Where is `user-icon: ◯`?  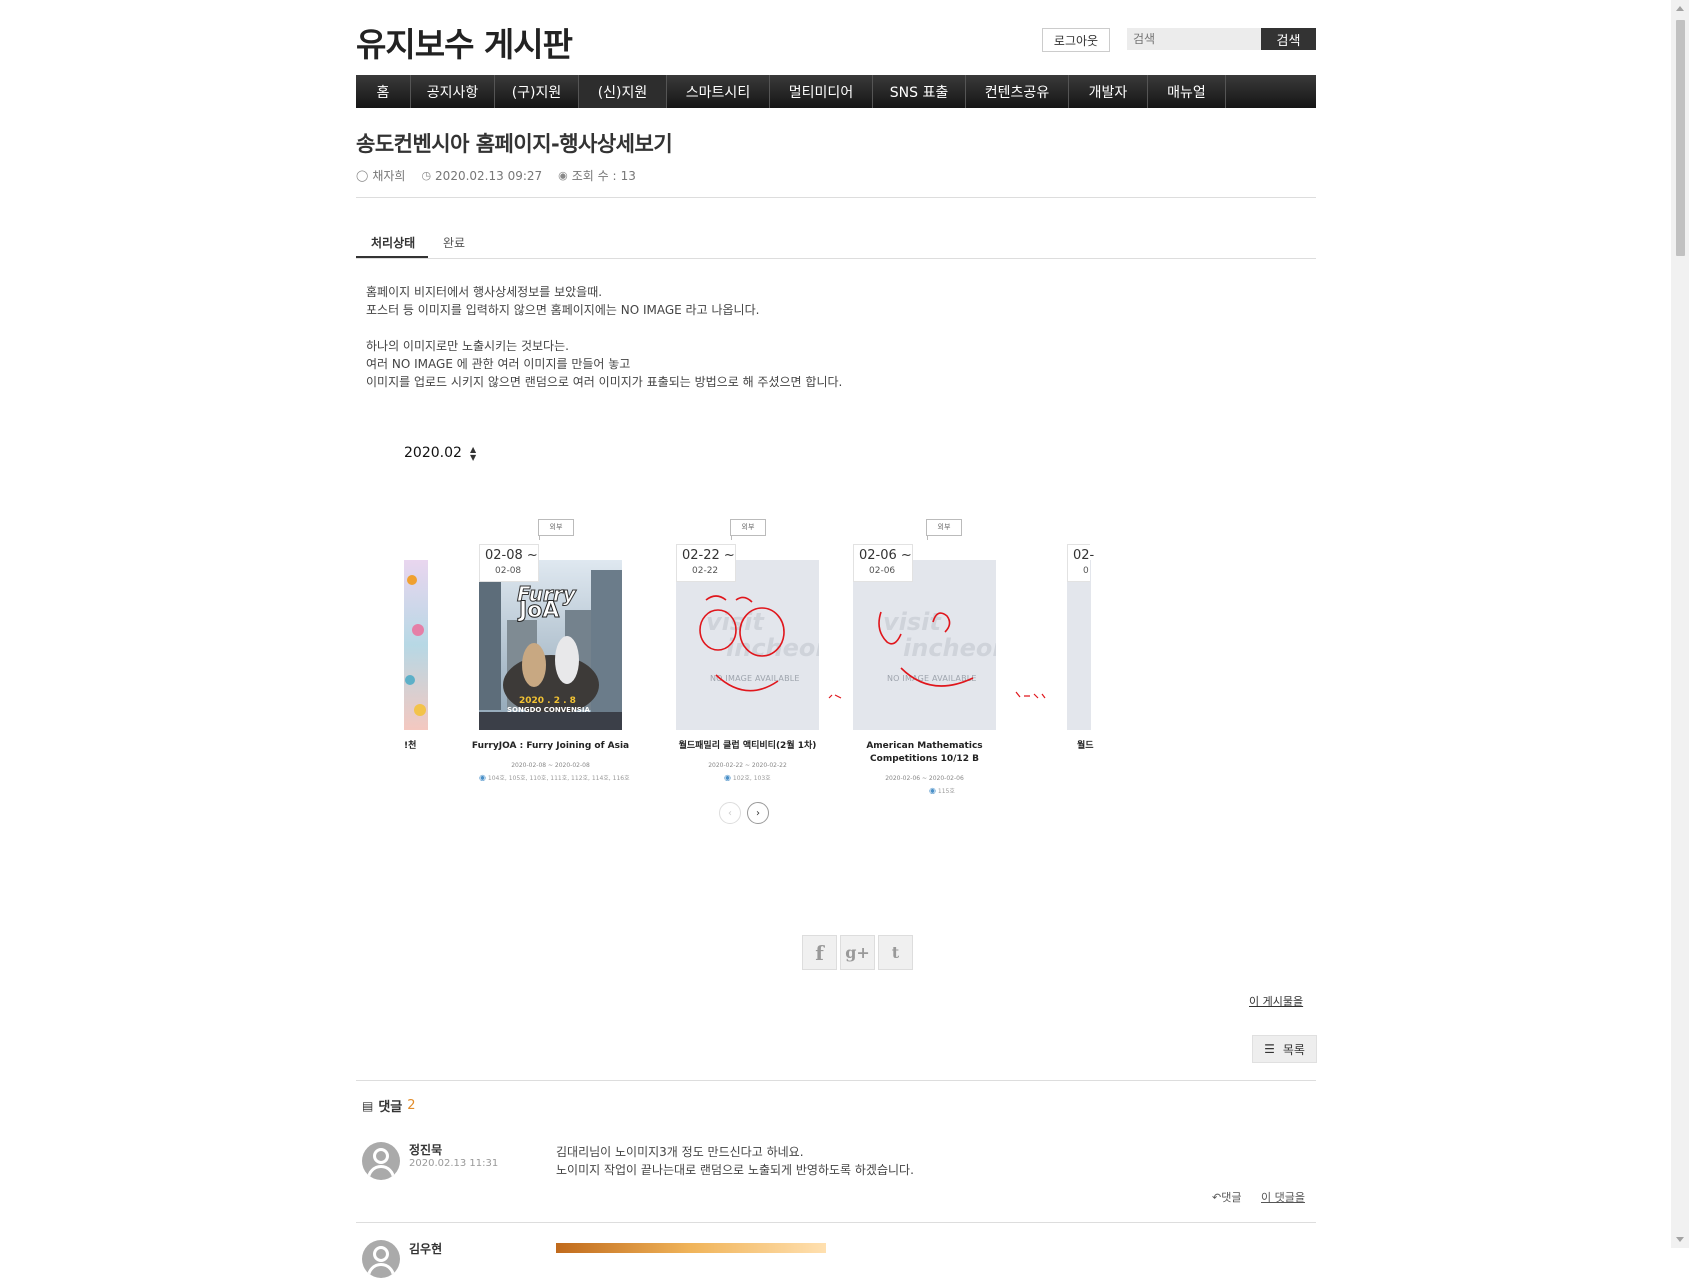 user-icon: ◯ is located at coordinates (362, 175).